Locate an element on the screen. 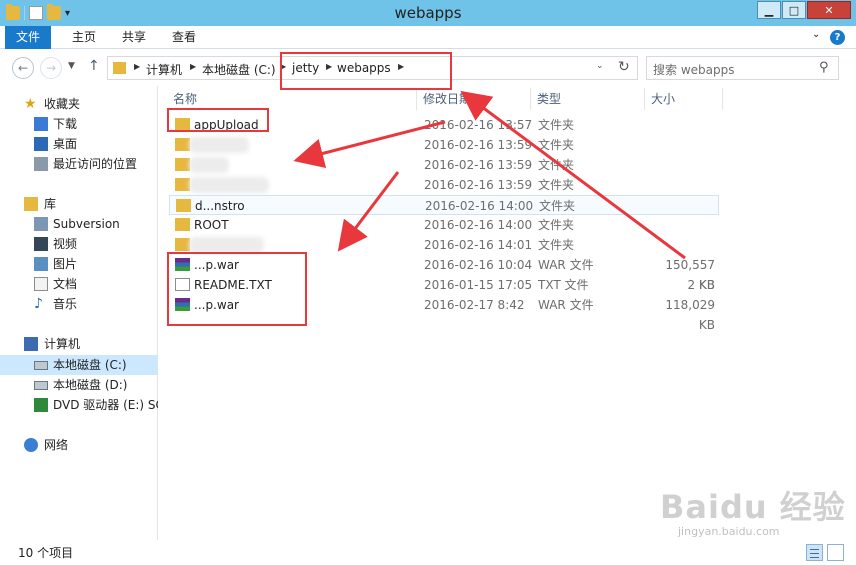 The width and height of the screenshot is (856, 565). title-bar: ▾ webapps ▁ □ ✕ is located at coordinates (428, 13).